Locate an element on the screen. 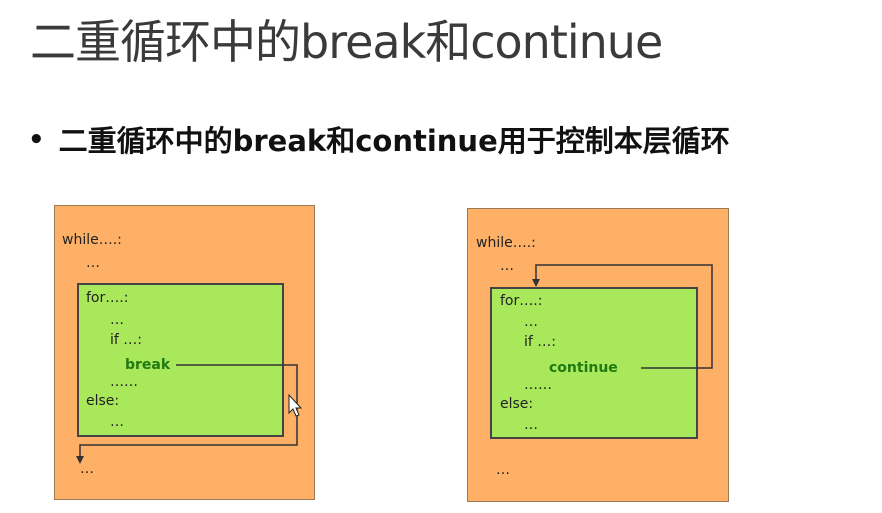 The width and height of the screenshot is (882, 513). break-arrow is located at coordinates (187, 414).